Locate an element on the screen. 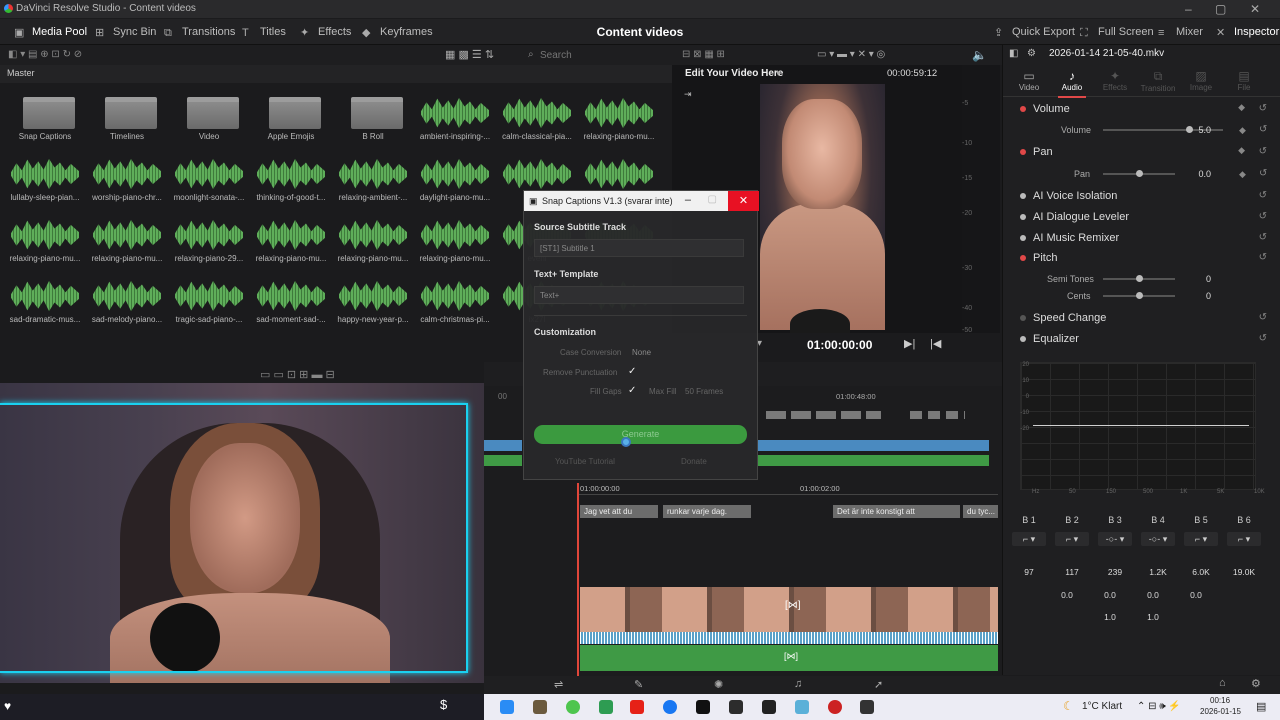 The height and width of the screenshot is (720, 1280). view-mode-icons: ▦ ▩ ☰ ⇅ is located at coordinates (469, 54).